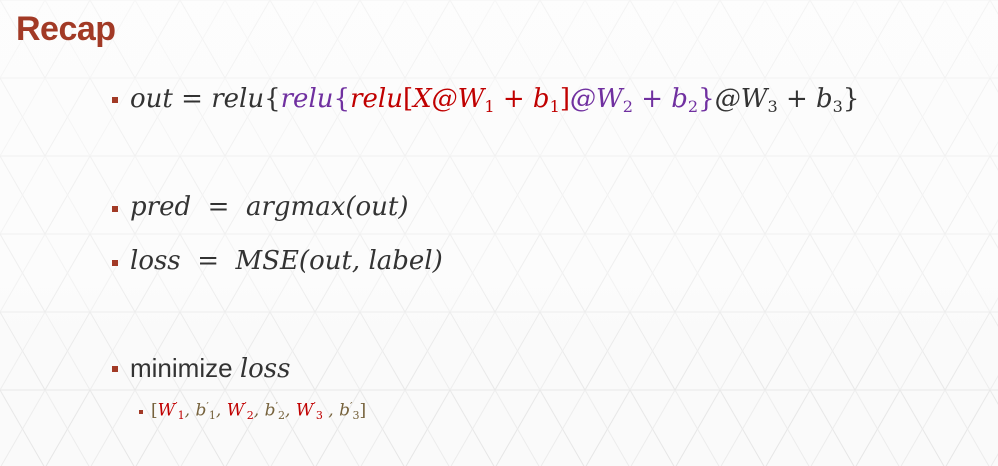 This screenshot has height=466, width=998. Describe the element at coordinates (192, 99) in the screenshot. I see `equals-sign: =` at that location.